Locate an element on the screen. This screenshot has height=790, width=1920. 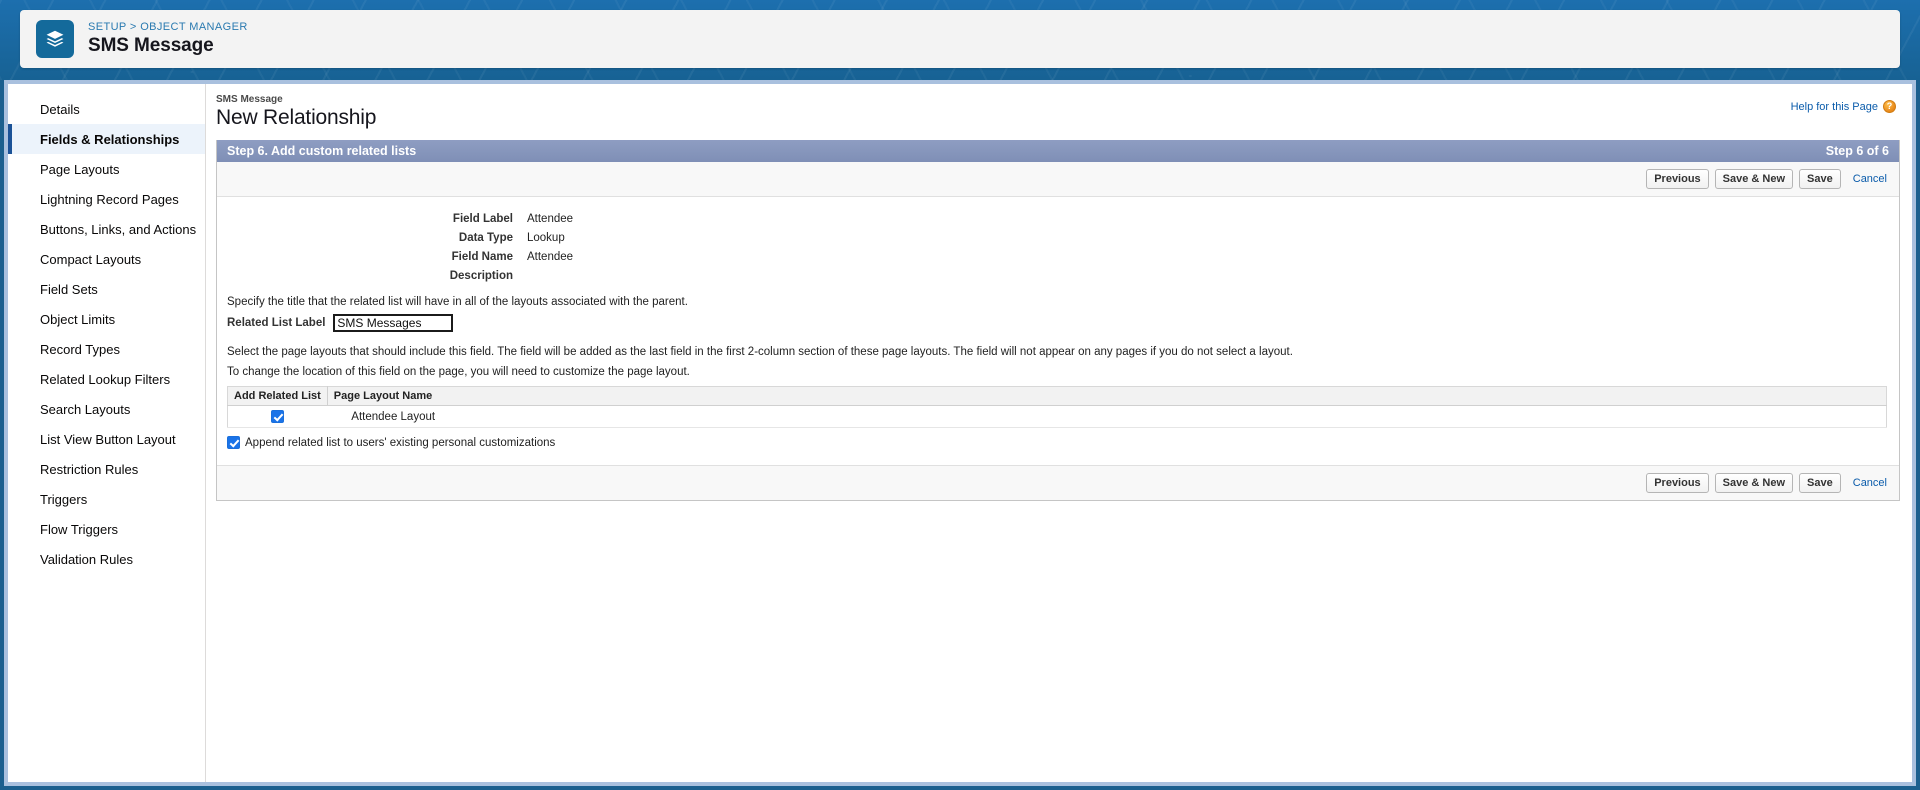
related-list-label-input is located at coordinates (393, 323).